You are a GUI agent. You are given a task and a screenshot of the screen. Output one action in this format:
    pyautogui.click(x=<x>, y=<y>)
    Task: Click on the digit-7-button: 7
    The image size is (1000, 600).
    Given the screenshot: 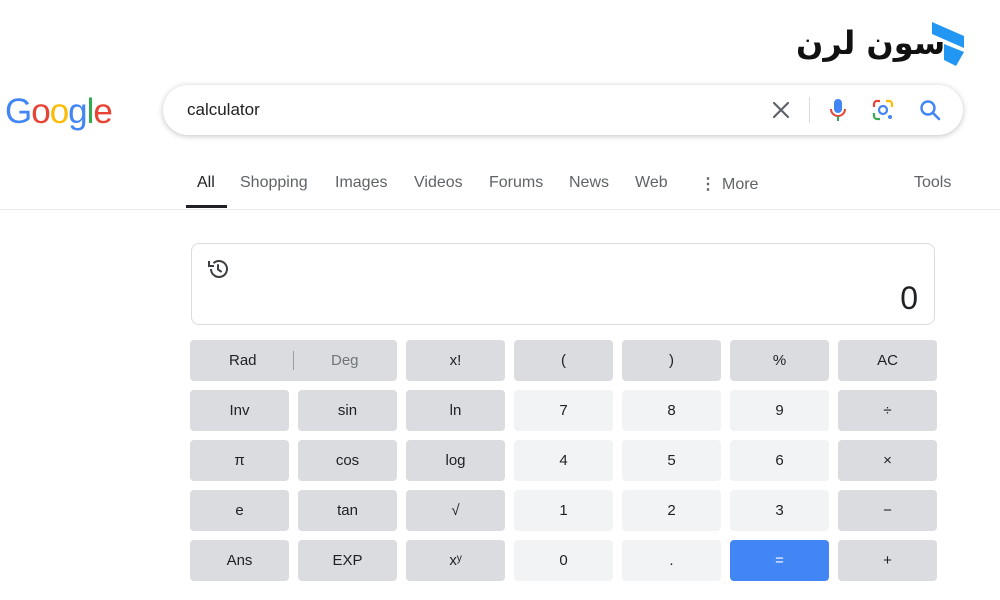 What is the action you would take?
    pyautogui.click(x=563, y=410)
    